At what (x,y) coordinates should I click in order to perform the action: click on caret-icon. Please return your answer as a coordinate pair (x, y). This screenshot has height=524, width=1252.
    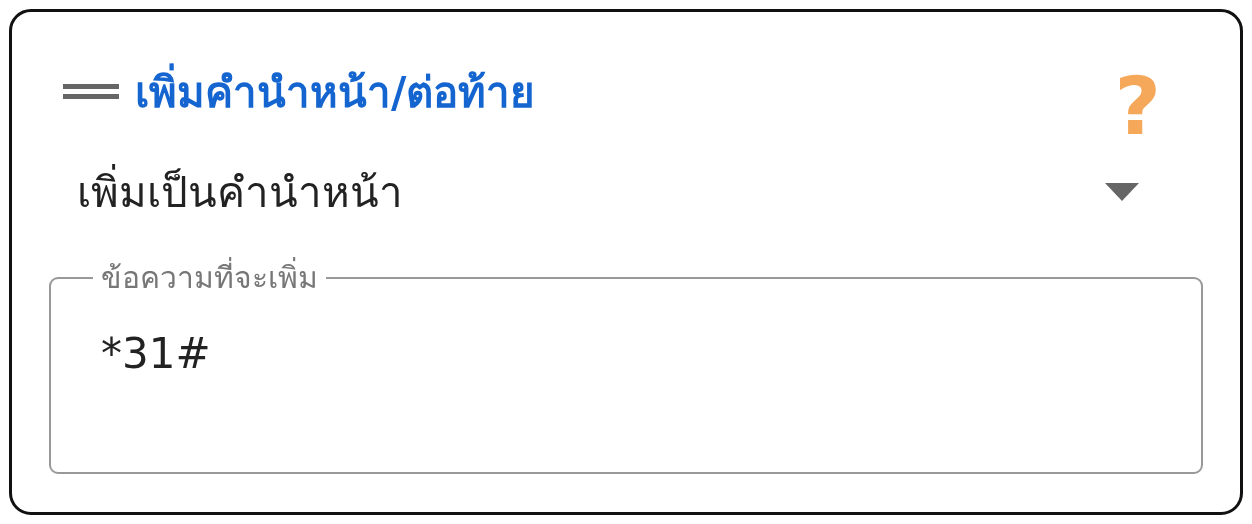
    Looking at the image, I should click on (1122, 192).